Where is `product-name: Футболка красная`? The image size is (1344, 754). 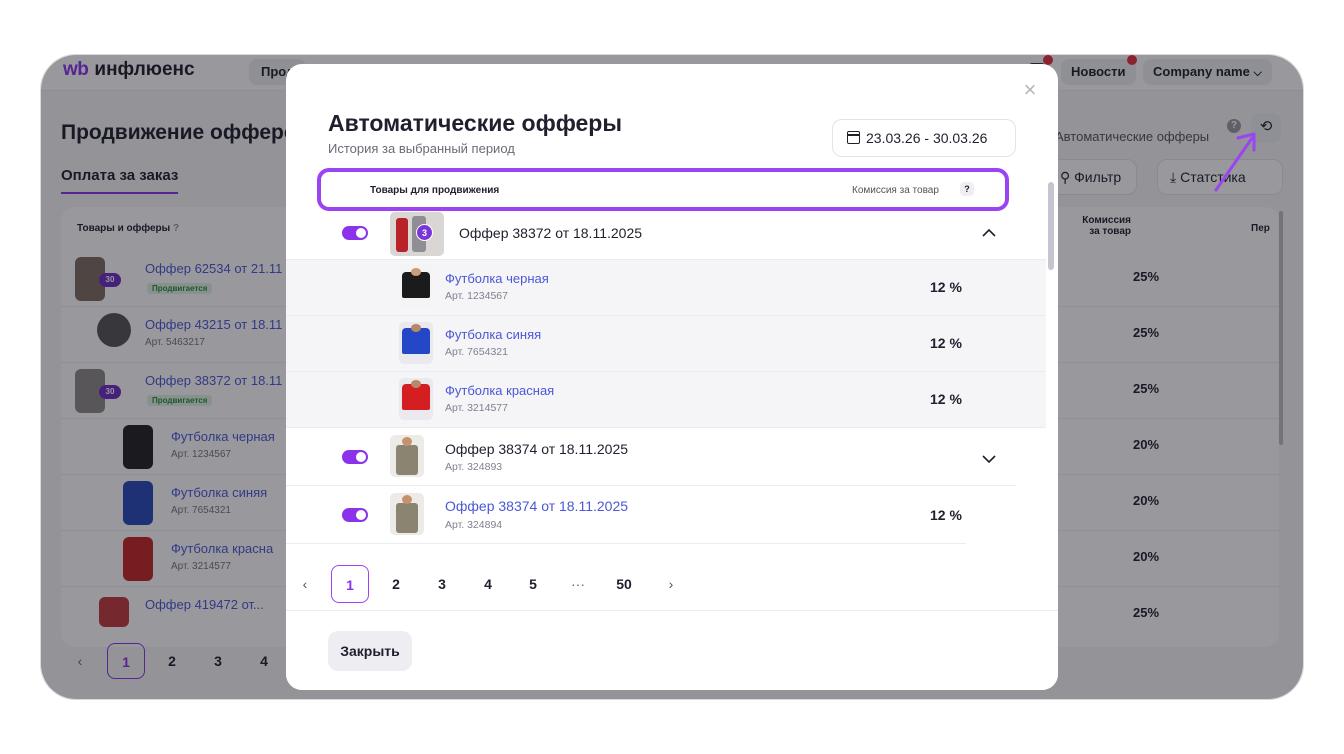 product-name: Футболка красная is located at coordinates (499, 390).